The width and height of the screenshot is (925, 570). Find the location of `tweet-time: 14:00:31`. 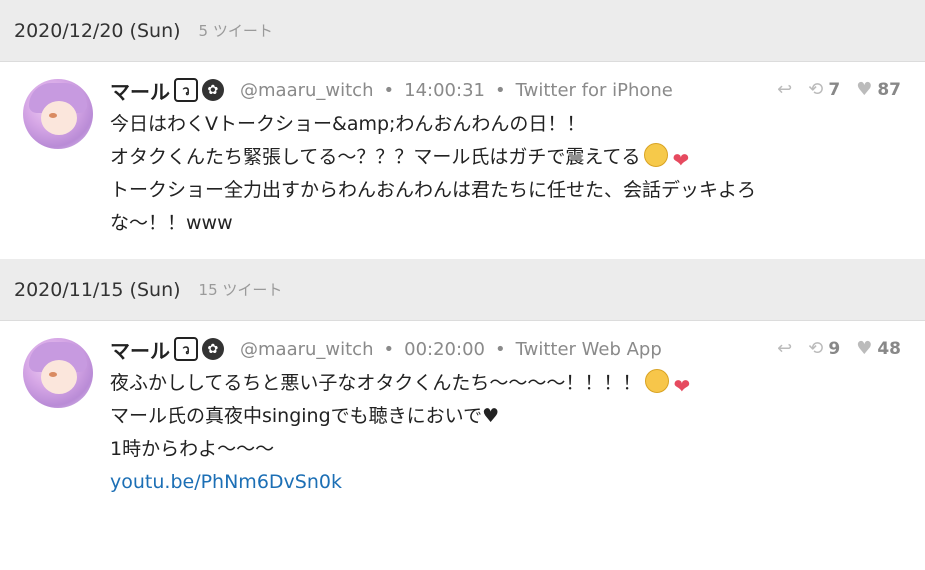

tweet-time: 14:00:31 is located at coordinates (444, 90).